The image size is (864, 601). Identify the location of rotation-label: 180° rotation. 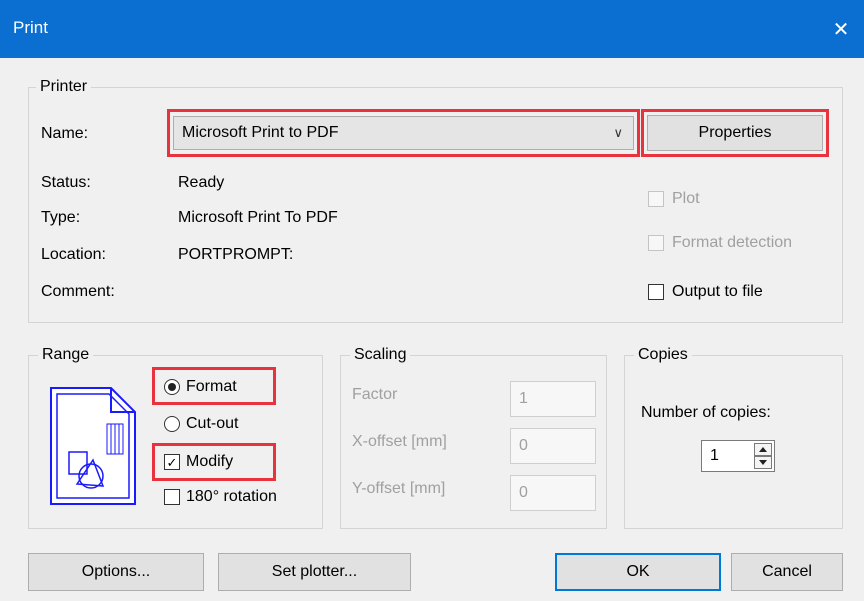
(231, 496).